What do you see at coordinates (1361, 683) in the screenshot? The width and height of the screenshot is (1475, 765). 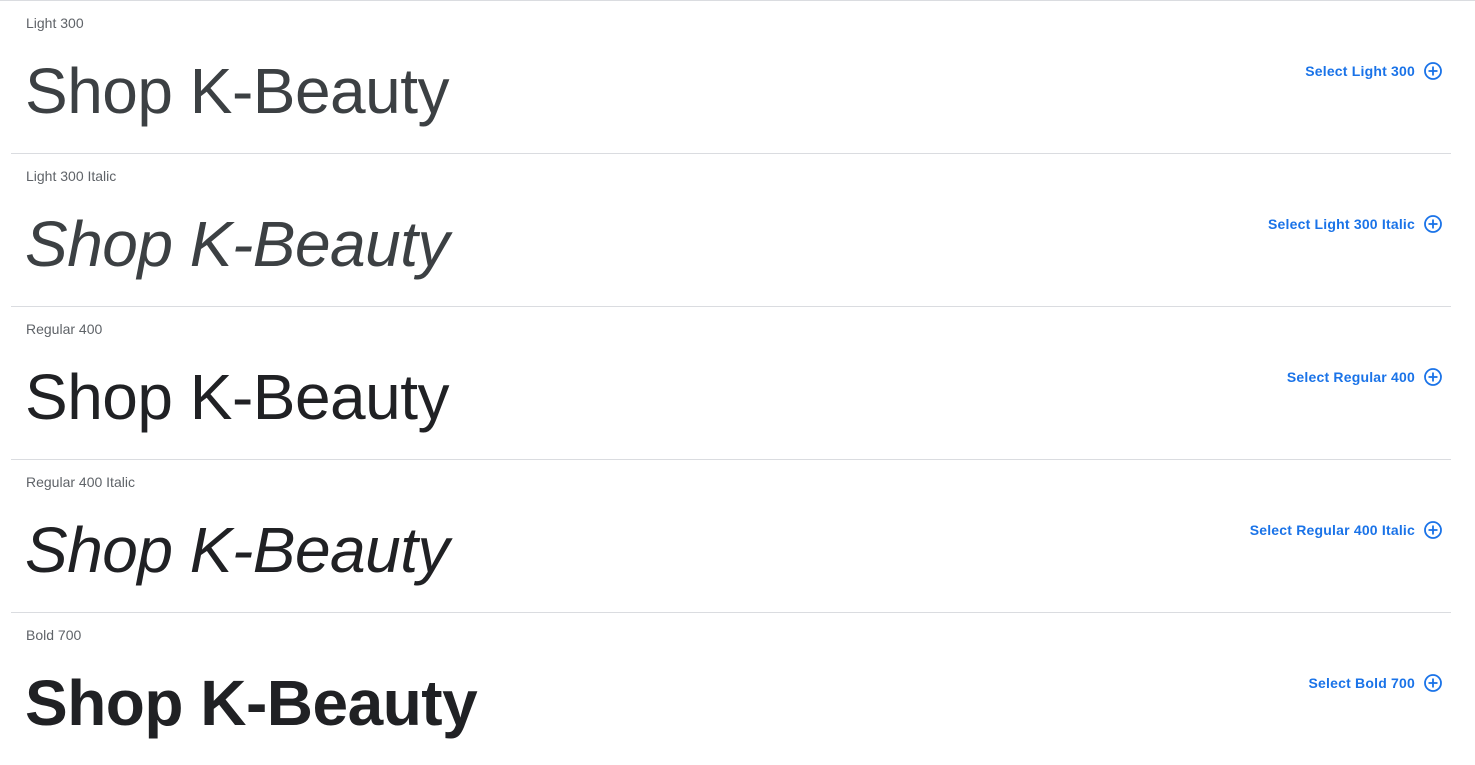 I see `select-button-label: Select Bold 700` at bounding box center [1361, 683].